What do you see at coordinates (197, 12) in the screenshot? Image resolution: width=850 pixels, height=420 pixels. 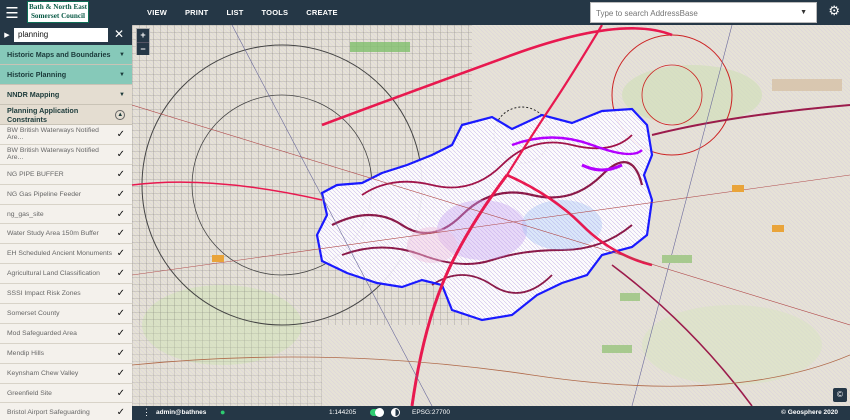 I see `nav-print: PRINT` at bounding box center [197, 12].